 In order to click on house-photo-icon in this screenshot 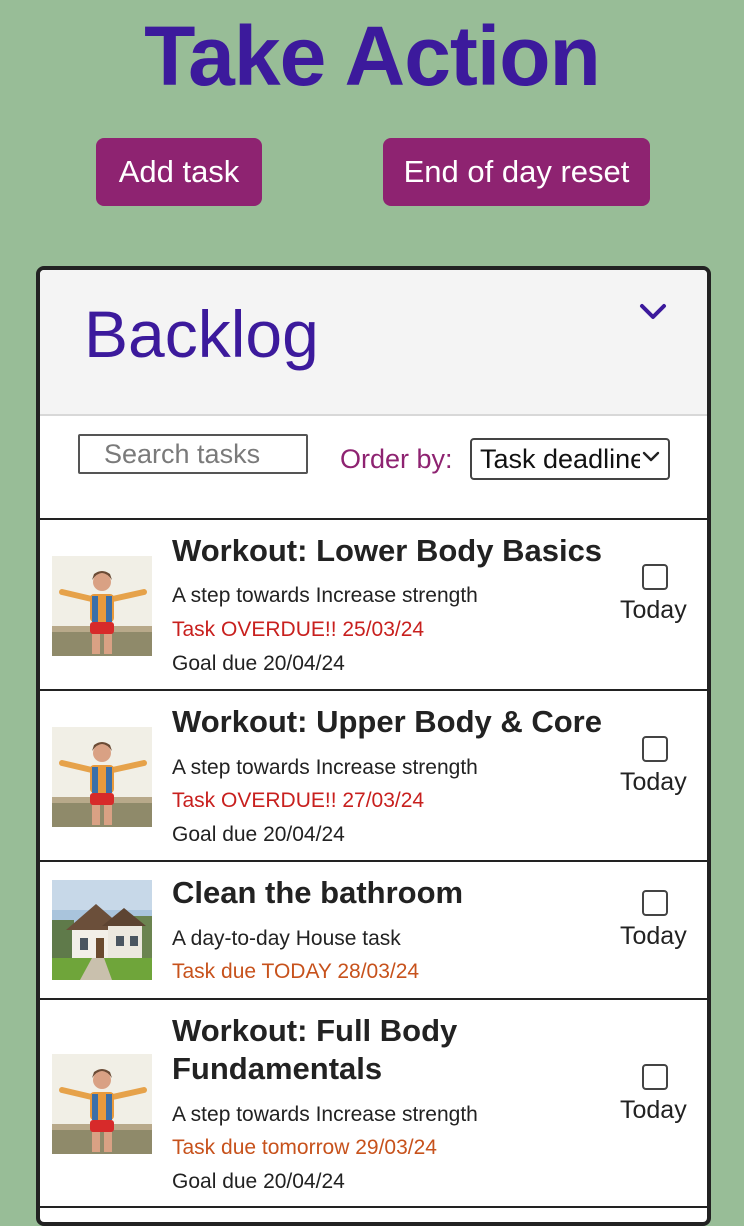, I will do `click(102, 930)`.